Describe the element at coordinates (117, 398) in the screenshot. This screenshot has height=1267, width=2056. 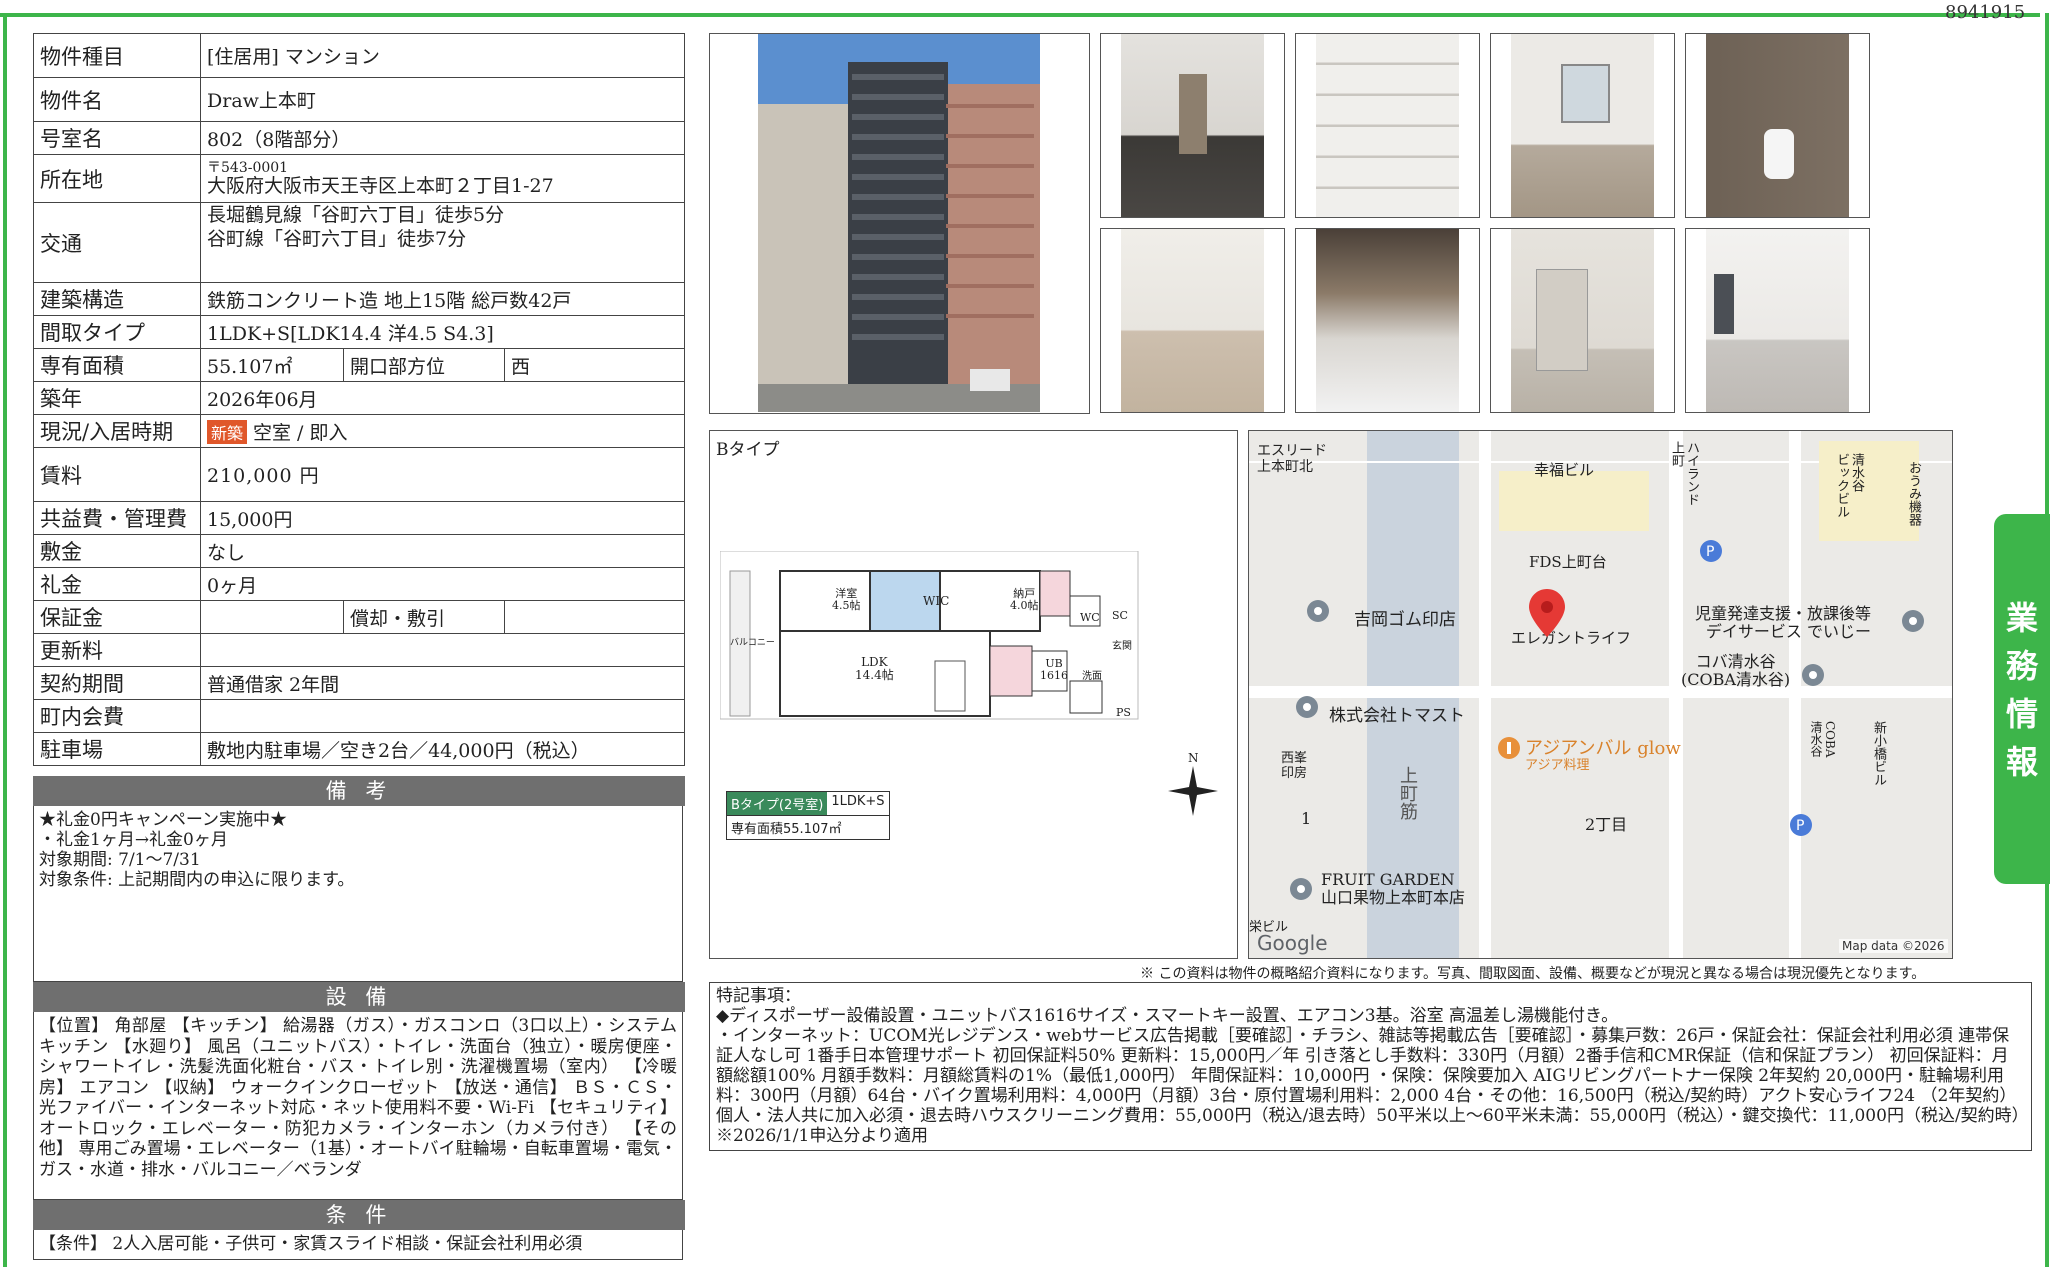
I see `label-built: 築年` at that location.